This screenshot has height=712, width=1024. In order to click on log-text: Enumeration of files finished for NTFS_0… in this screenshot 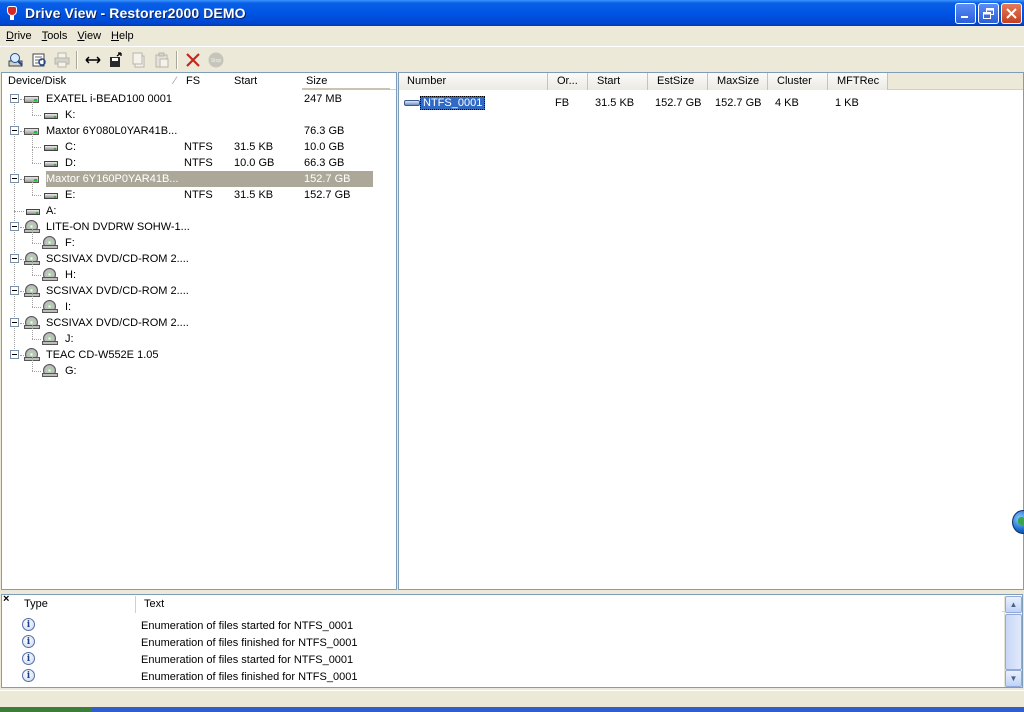, I will do `click(249, 643)`.